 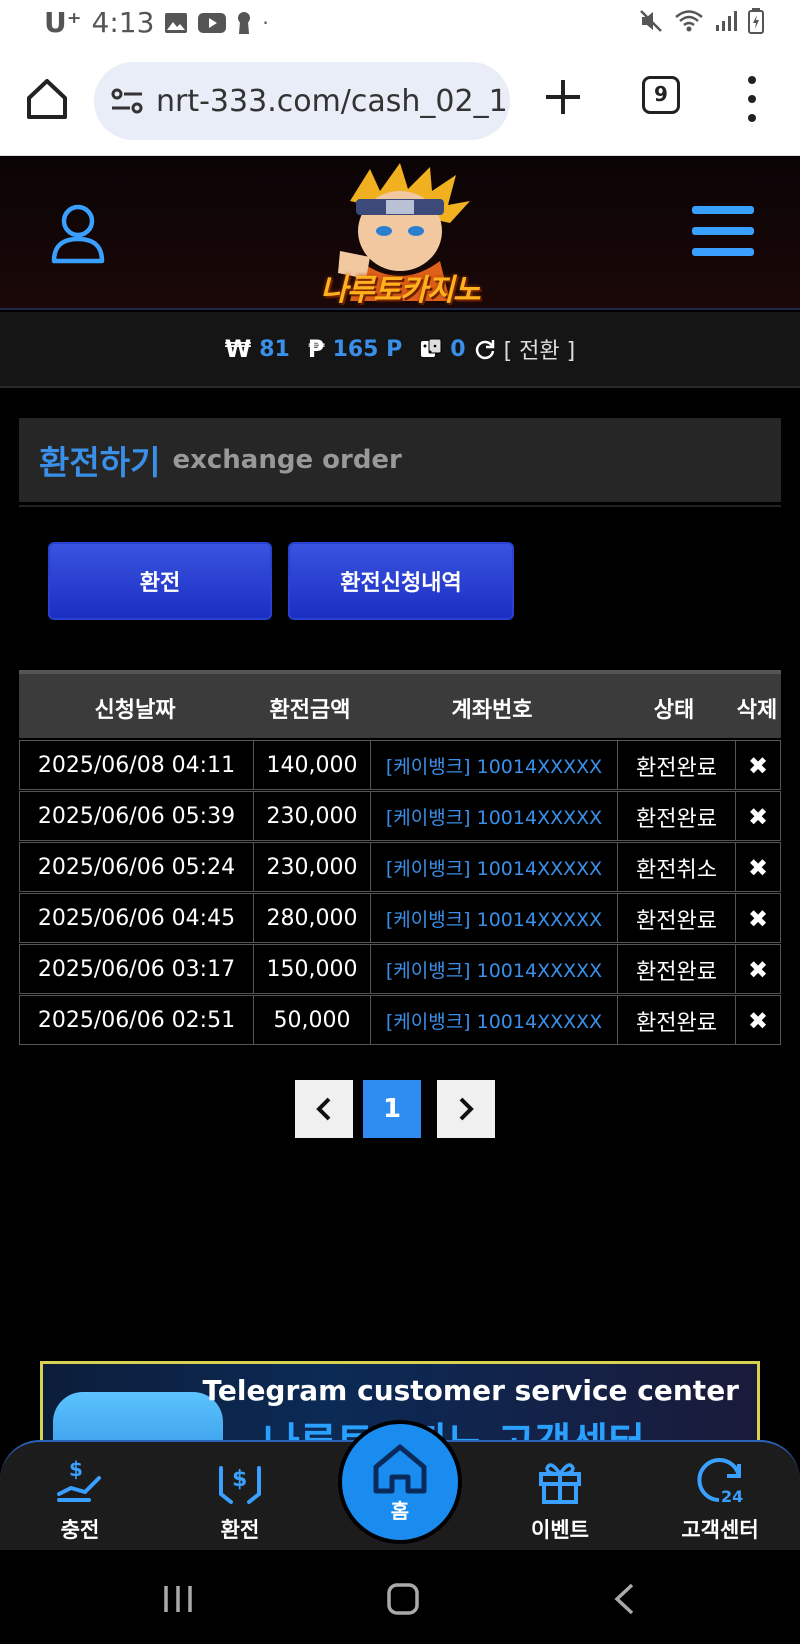 What do you see at coordinates (312, 918) in the screenshot?
I see `row-amount: 280,000` at bounding box center [312, 918].